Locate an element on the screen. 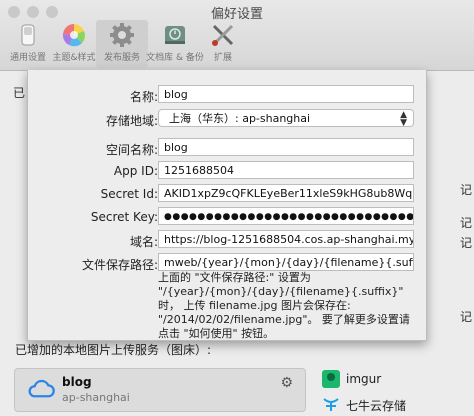 Image resolution: width=474 pixels, height=416 pixels. toolbar-item-publish: 发布服务 is located at coordinates (122, 44).